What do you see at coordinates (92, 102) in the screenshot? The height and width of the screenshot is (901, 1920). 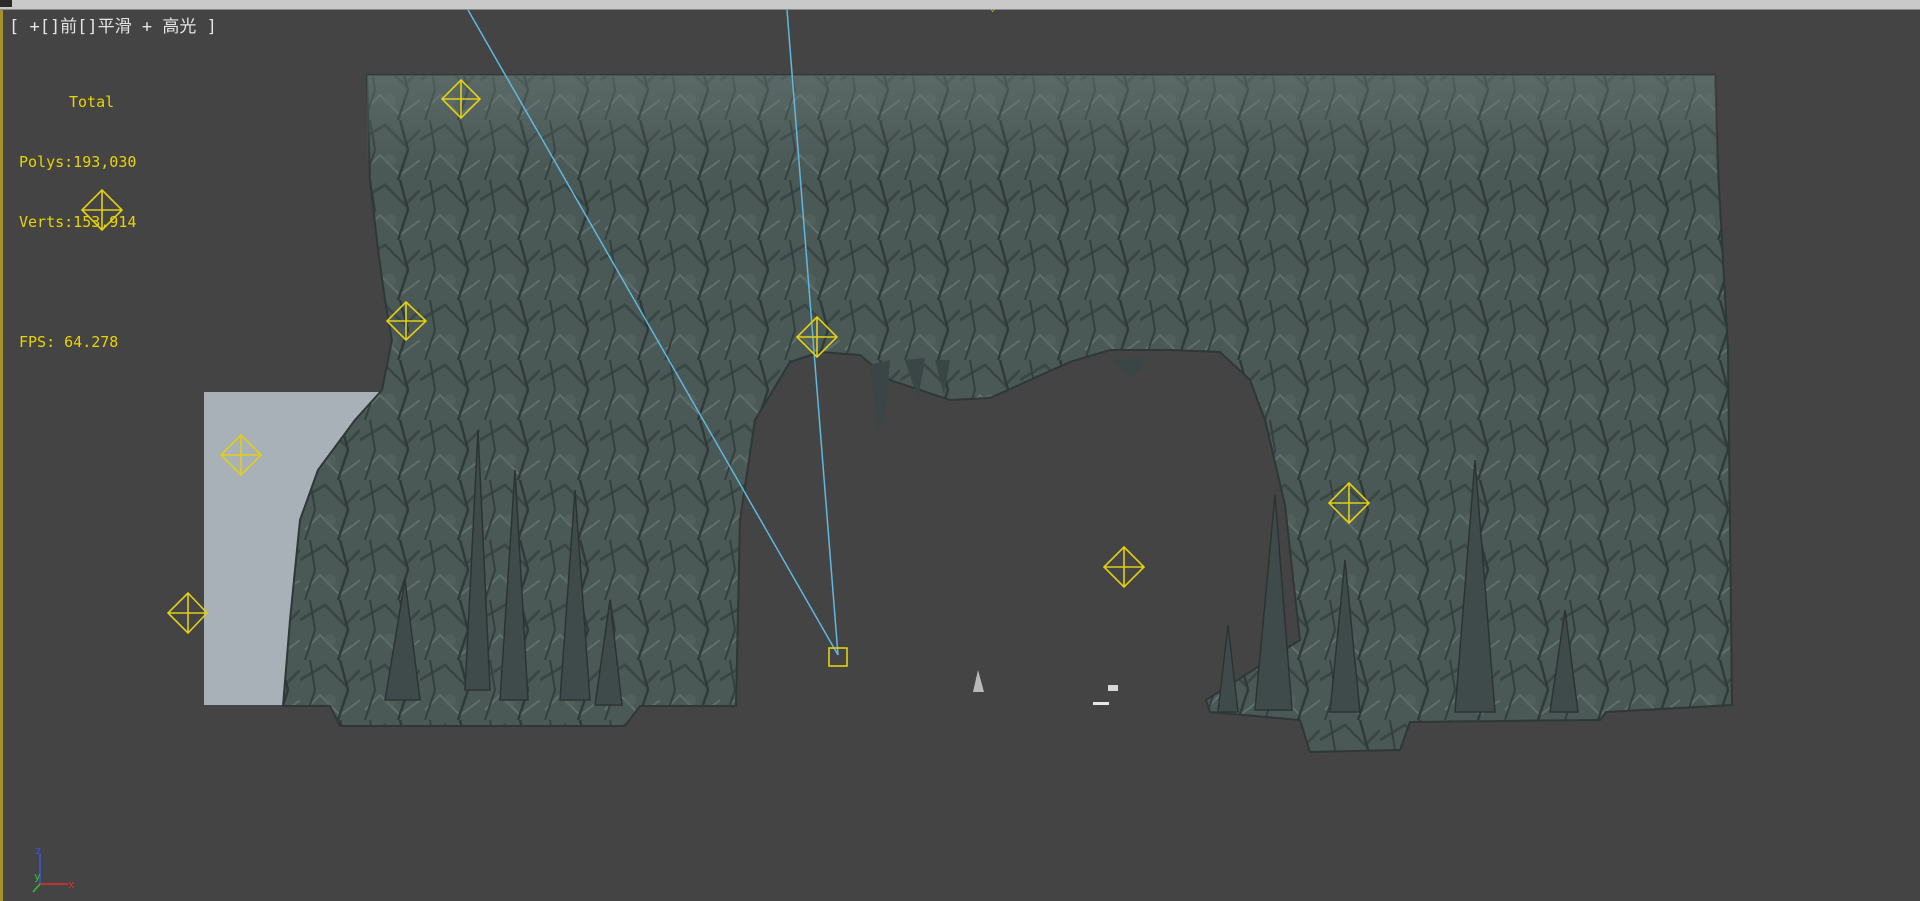 I see `stats-total-label: Total` at bounding box center [92, 102].